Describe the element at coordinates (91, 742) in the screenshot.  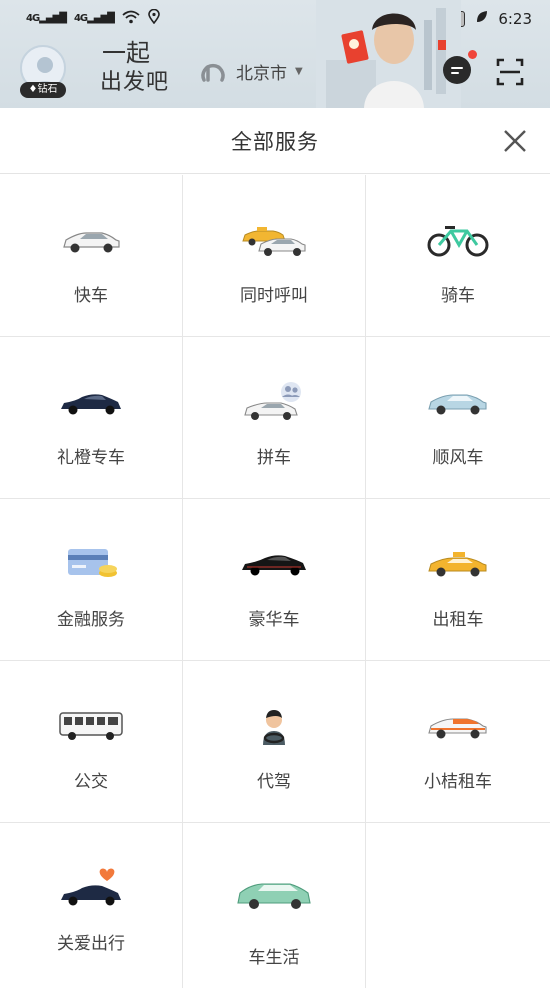
I see `service-bus: 公交` at that location.